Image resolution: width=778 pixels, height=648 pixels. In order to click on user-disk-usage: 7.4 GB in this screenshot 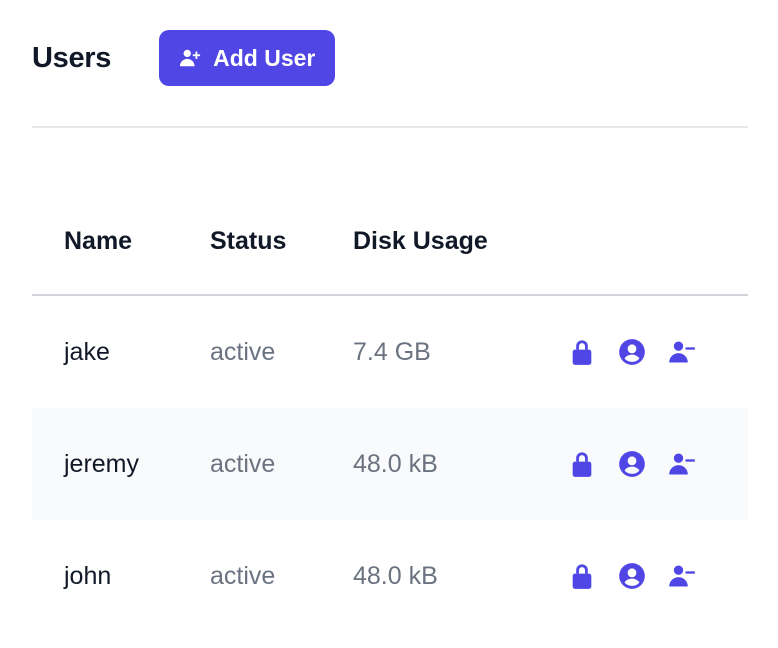, I will do `click(392, 351)`.